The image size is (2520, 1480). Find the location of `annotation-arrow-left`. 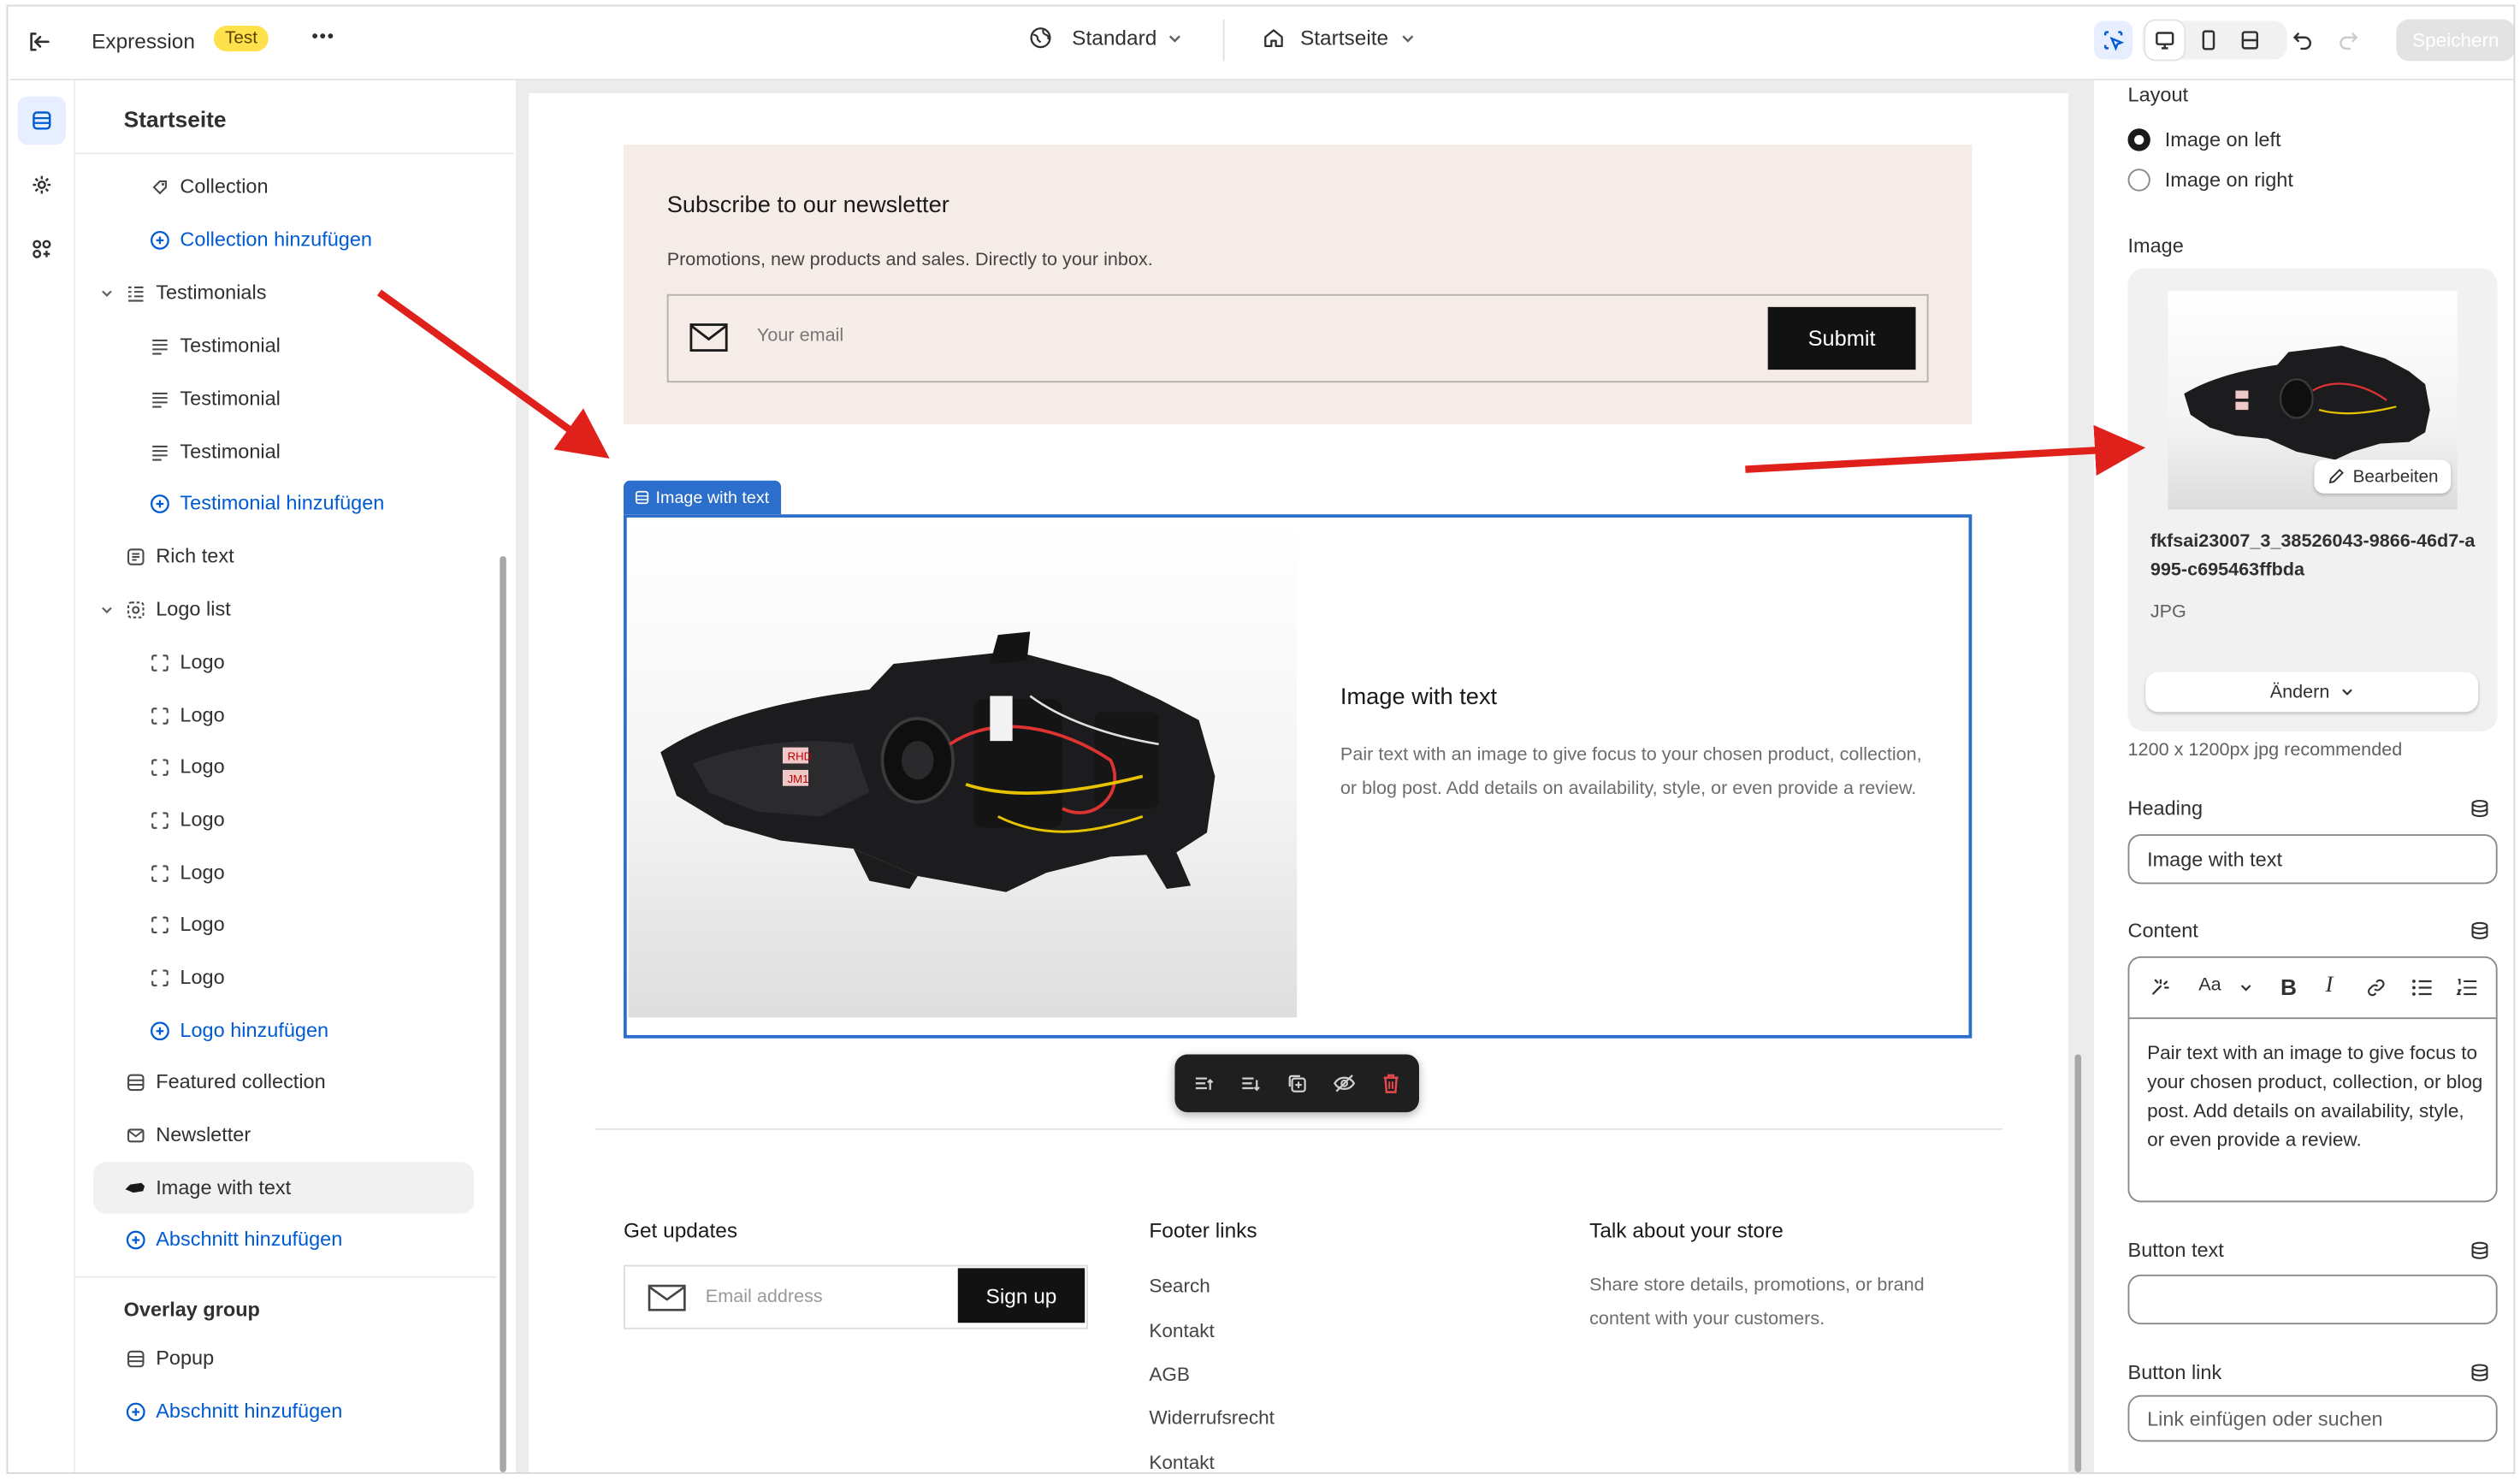

annotation-arrow-left is located at coordinates (493, 374).